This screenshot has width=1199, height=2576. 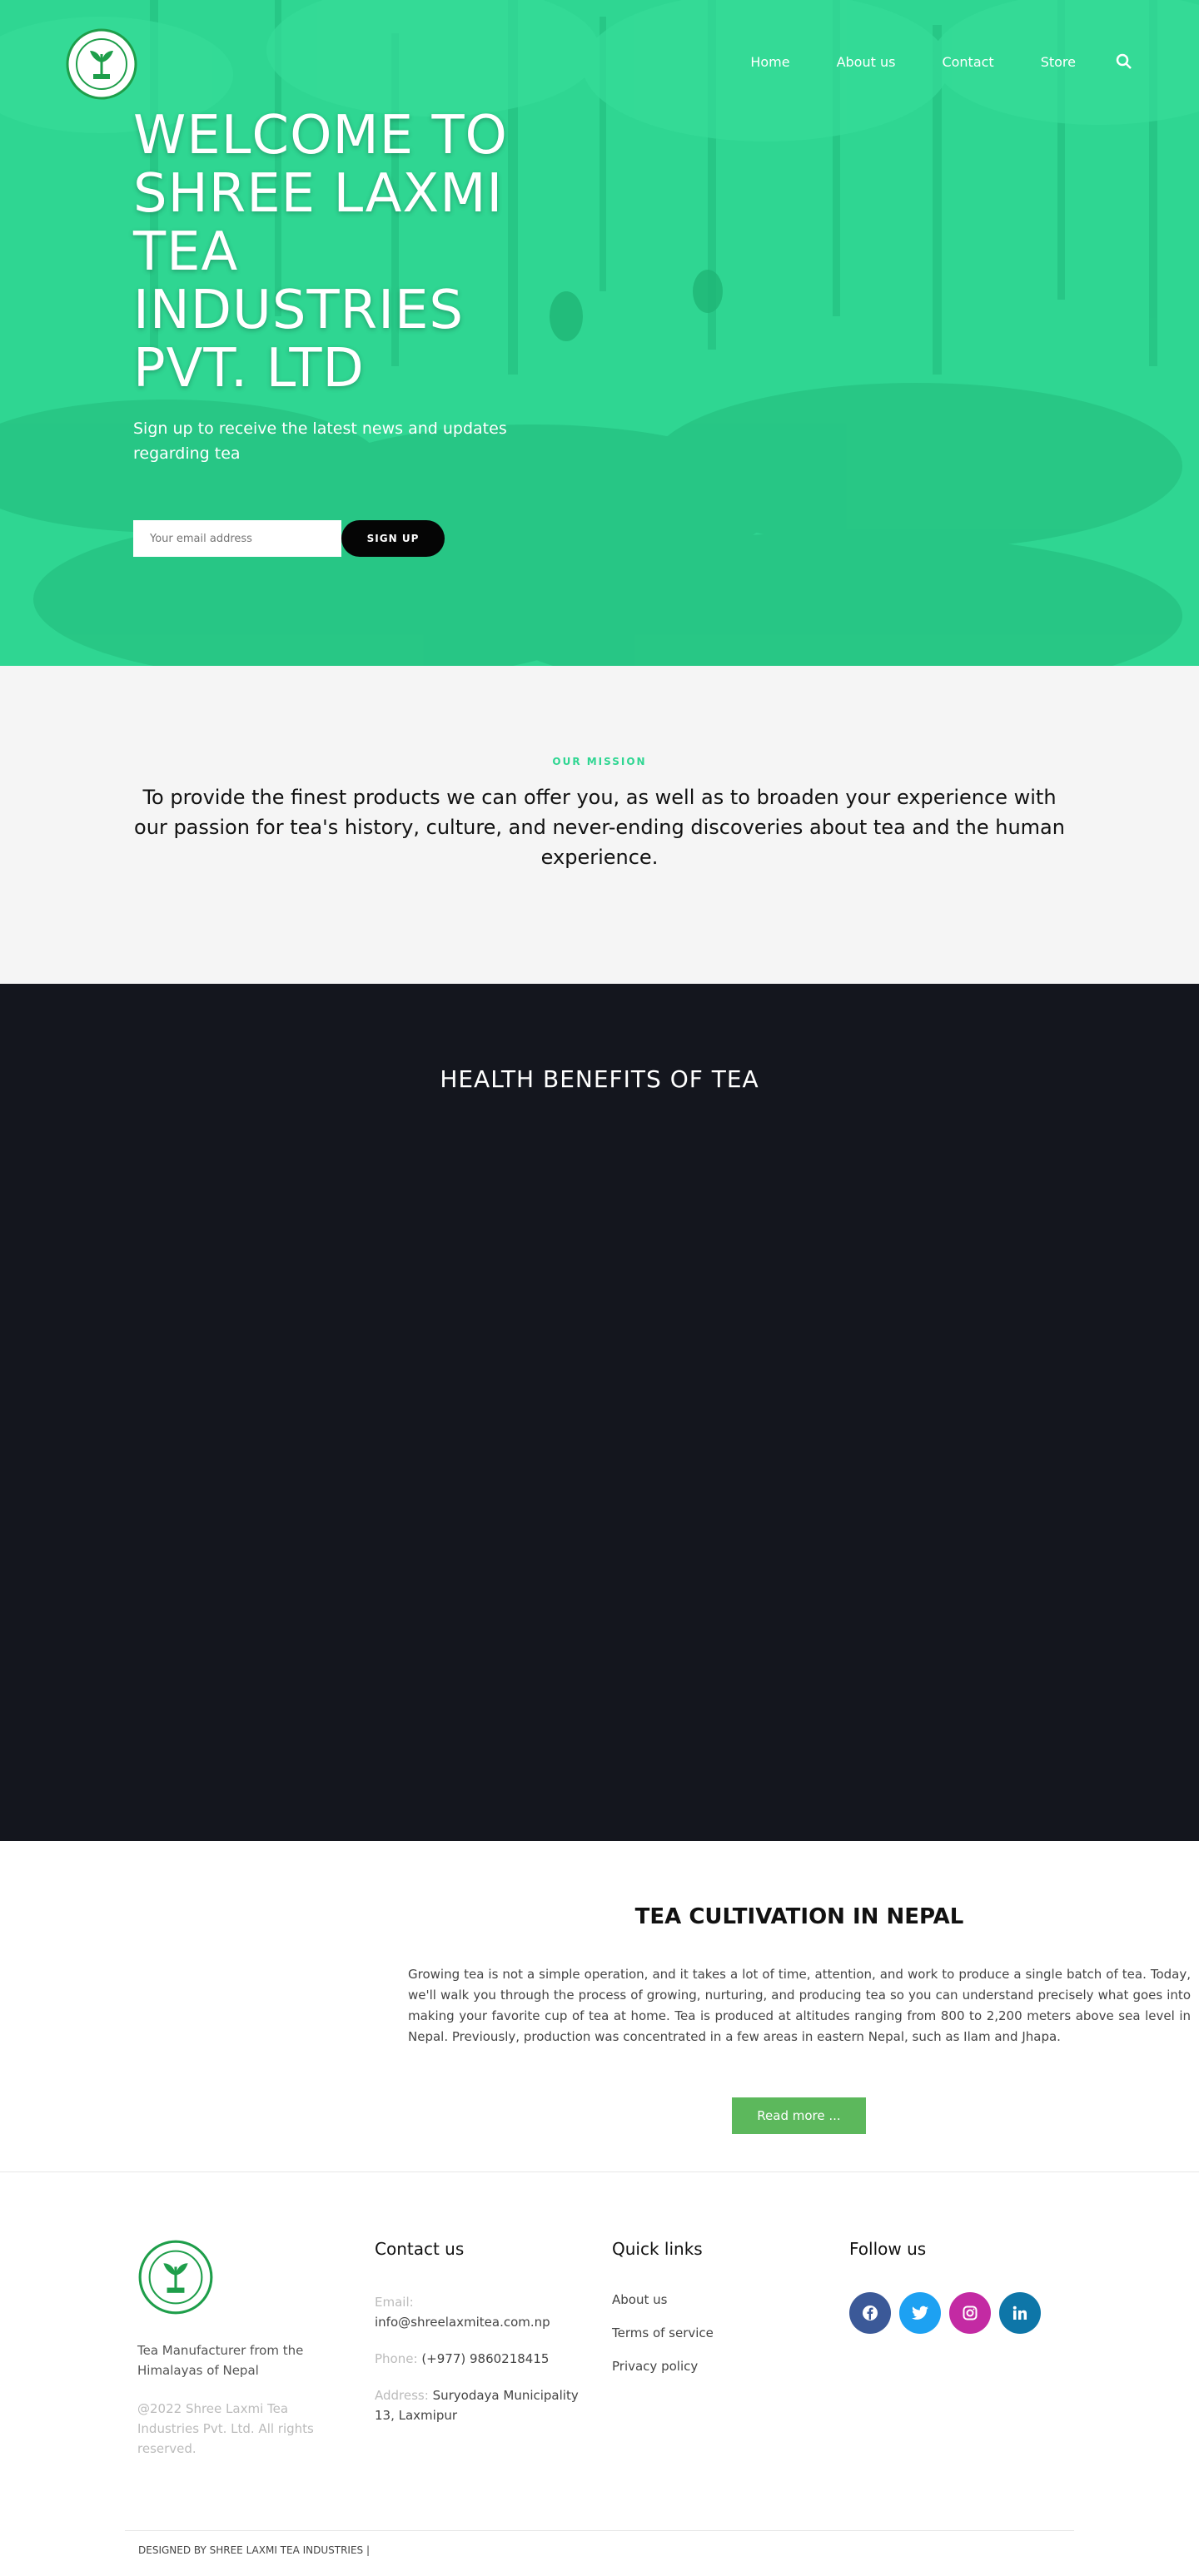 What do you see at coordinates (1124, 61) in the screenshot?
I see `search-icon` at bounding box center [1124, 61].